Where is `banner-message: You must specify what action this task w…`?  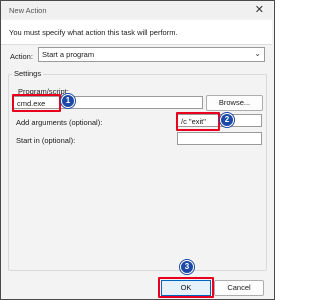 banner-message: You must specify what action this task w… is located at coordinates (93, 32).